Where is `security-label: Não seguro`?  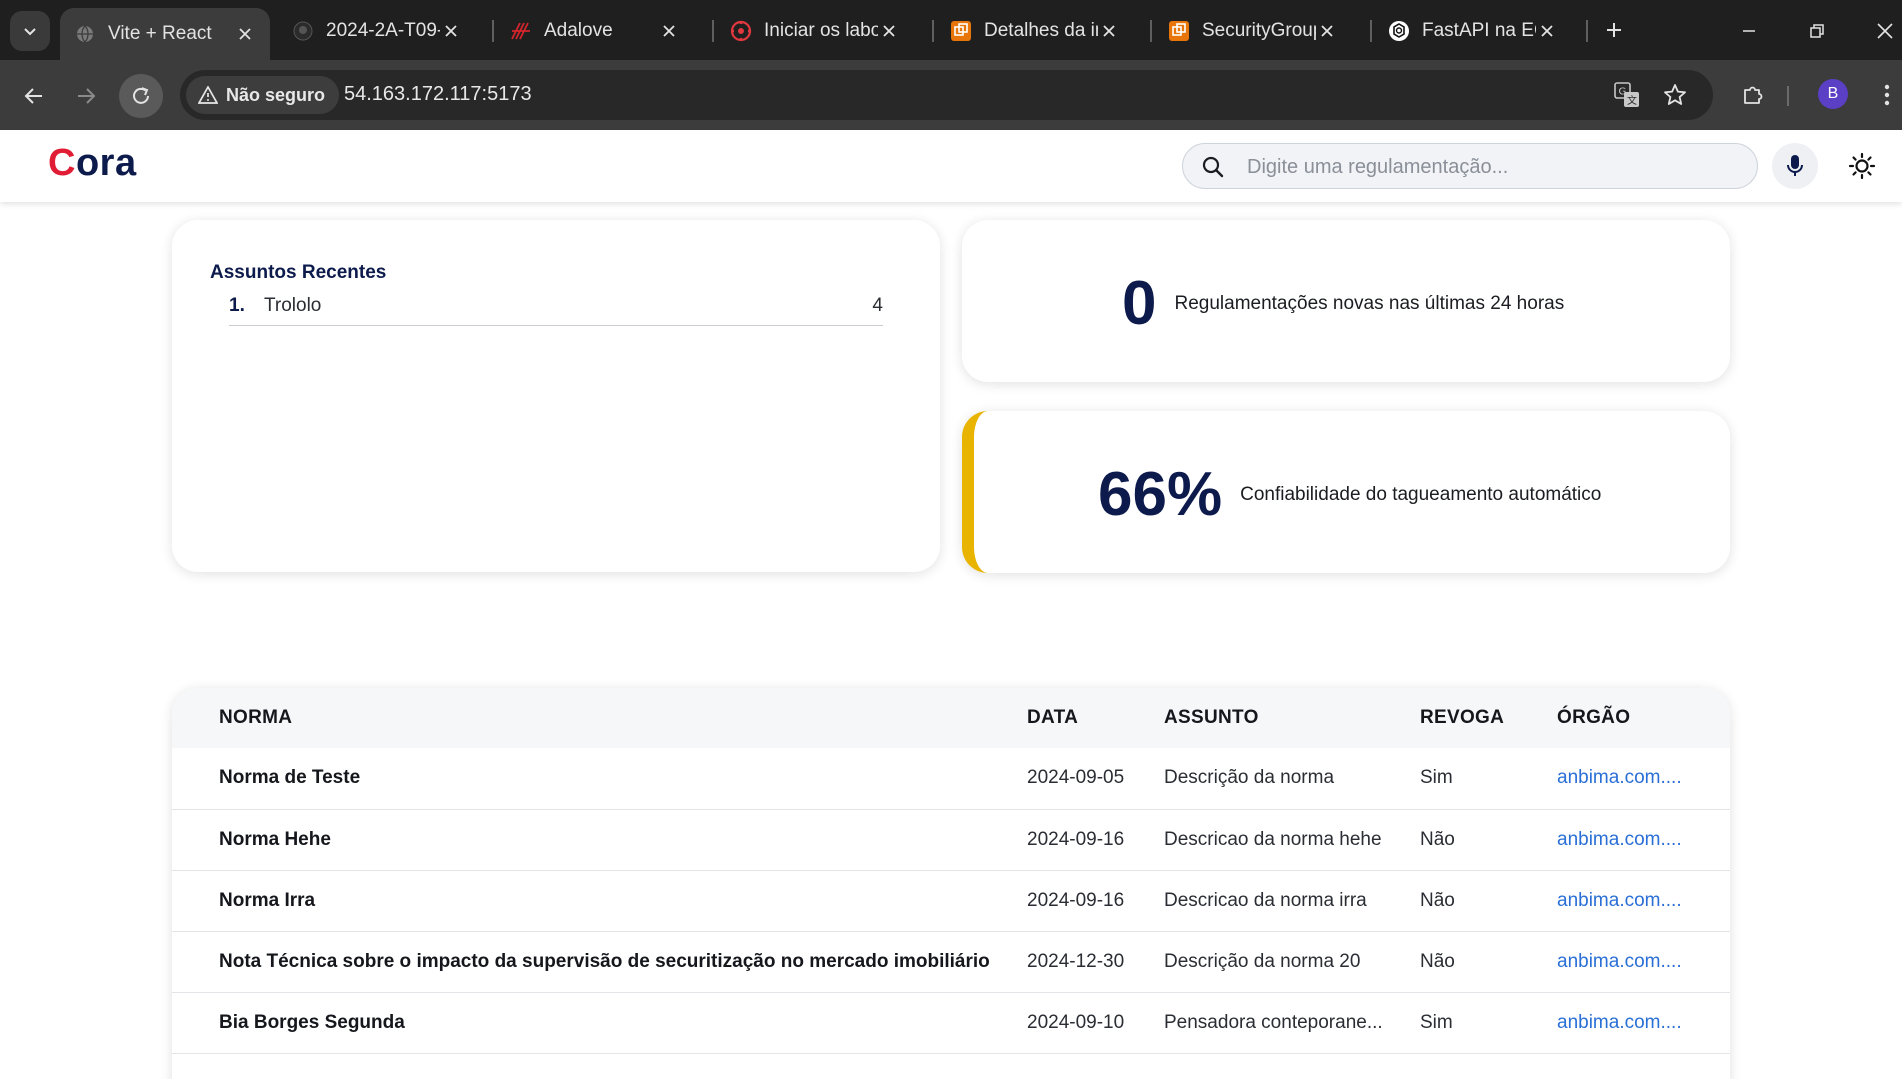 security-label: Não seguro is located at coordinates (276, 94).